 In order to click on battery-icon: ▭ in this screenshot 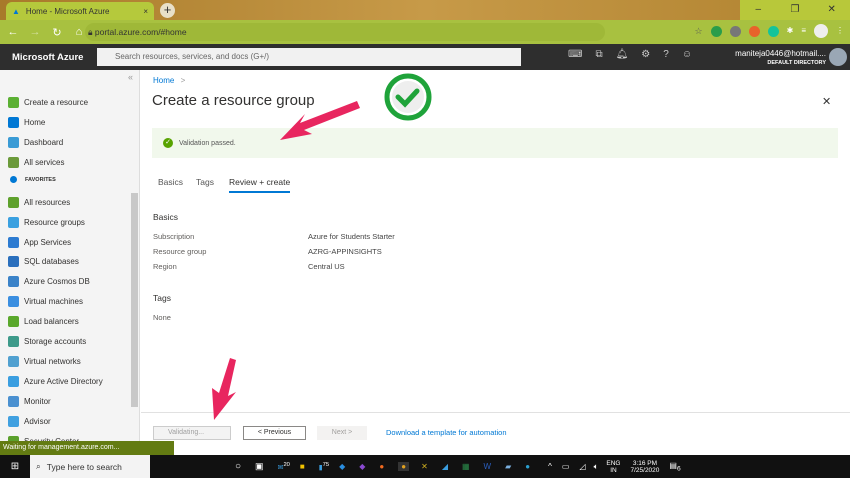, I will do `click(566, 466)`.